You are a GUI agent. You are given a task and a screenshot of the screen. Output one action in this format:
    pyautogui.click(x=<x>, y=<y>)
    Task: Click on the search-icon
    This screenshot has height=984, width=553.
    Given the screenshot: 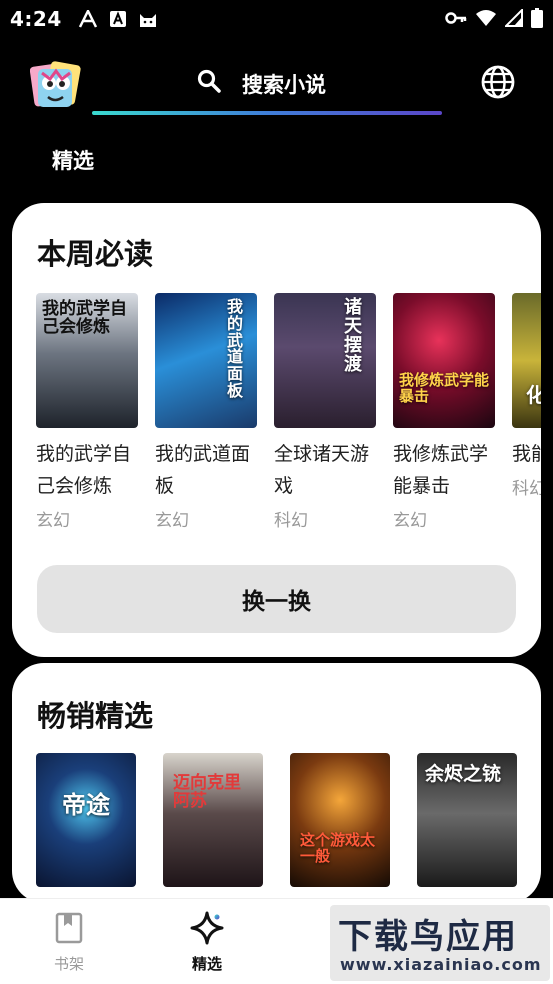 What is the action you would take?
    pyautogui.click(x=209, y=81)
    